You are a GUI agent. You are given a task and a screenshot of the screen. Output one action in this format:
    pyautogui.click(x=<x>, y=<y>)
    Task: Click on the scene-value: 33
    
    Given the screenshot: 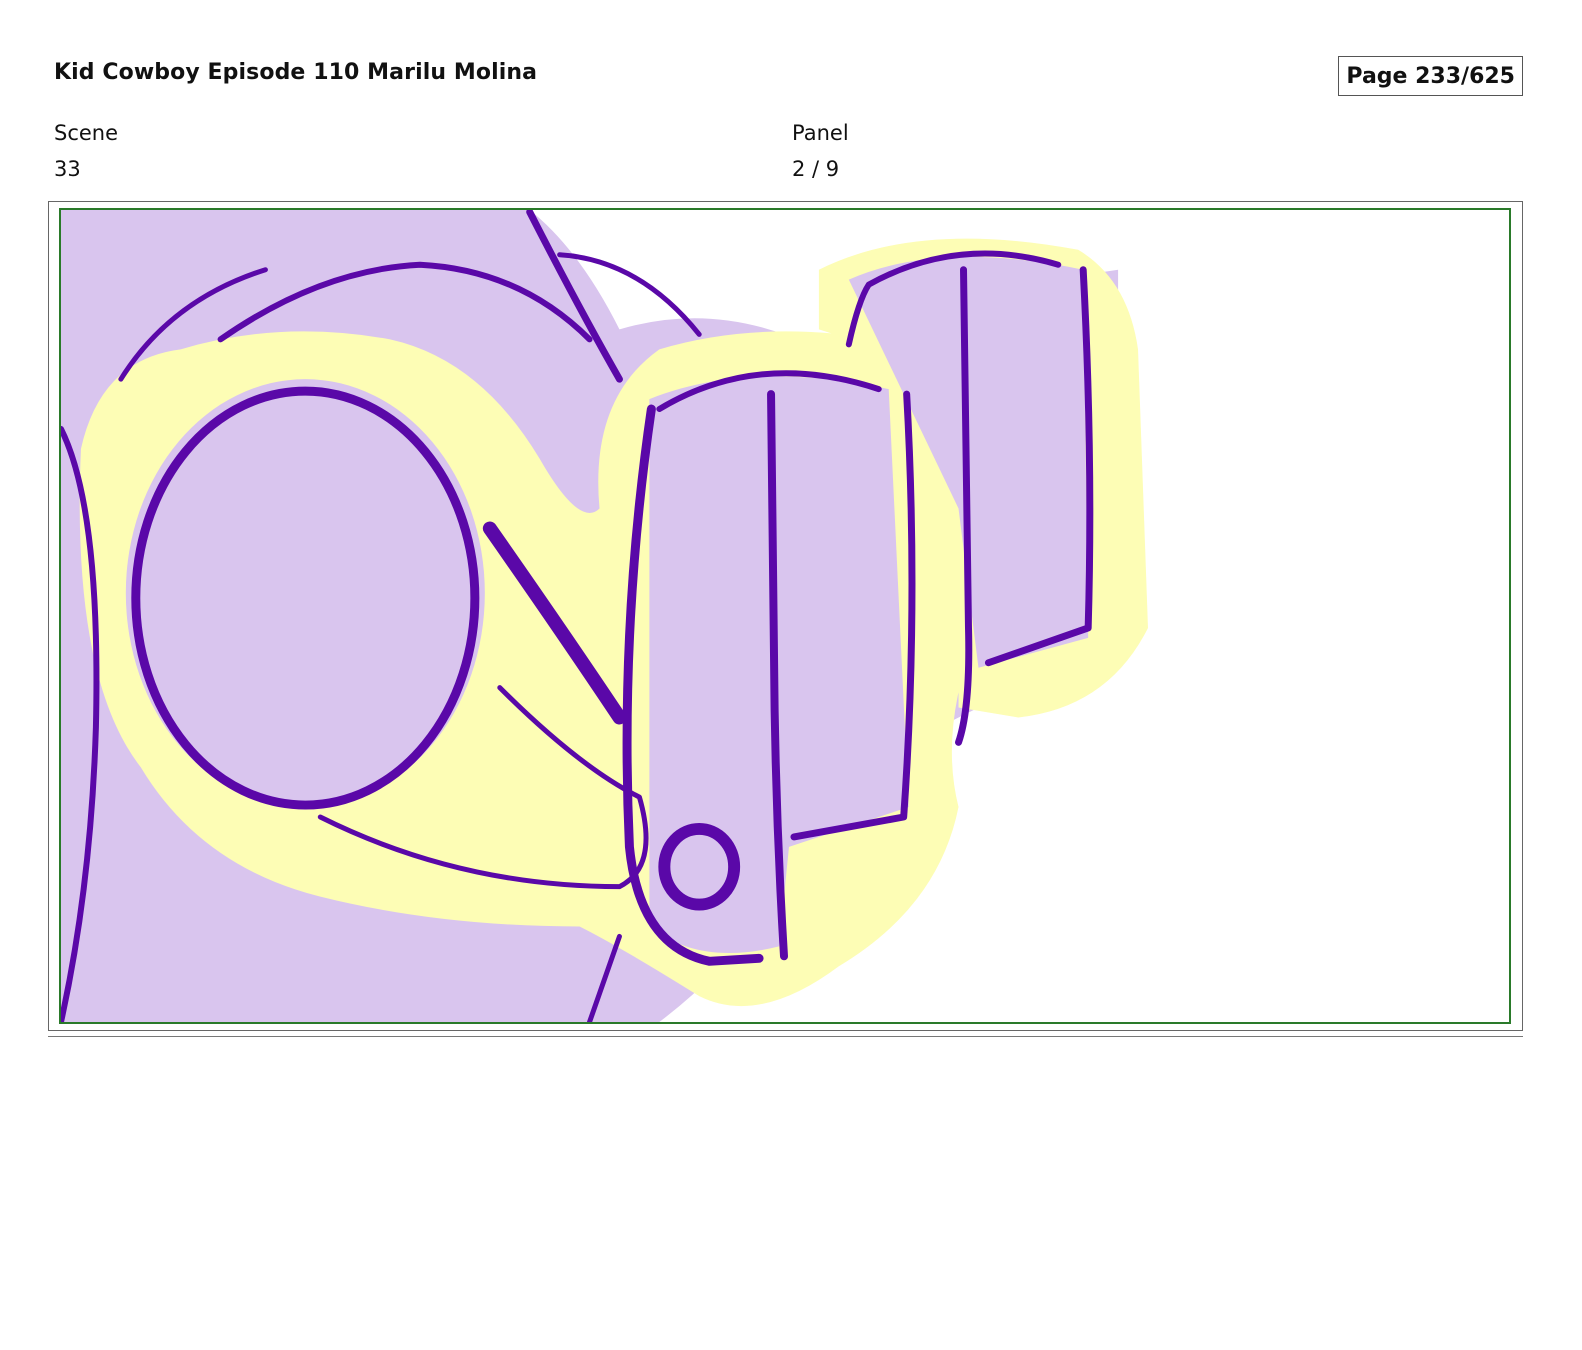 What is the action you would take?
    pyautogui.click(x=67, y=169)
    